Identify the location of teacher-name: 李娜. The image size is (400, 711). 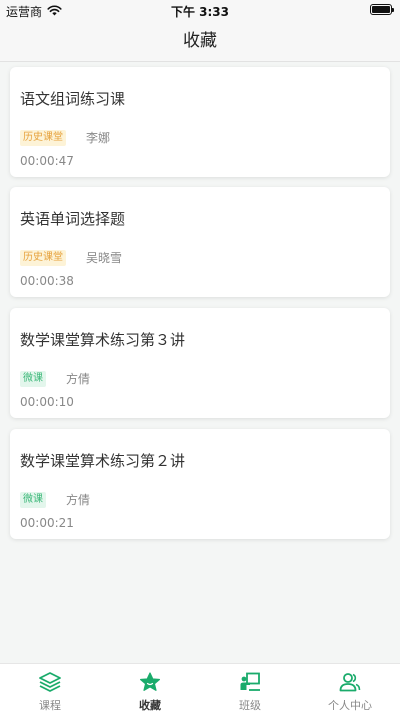
(98, 138).